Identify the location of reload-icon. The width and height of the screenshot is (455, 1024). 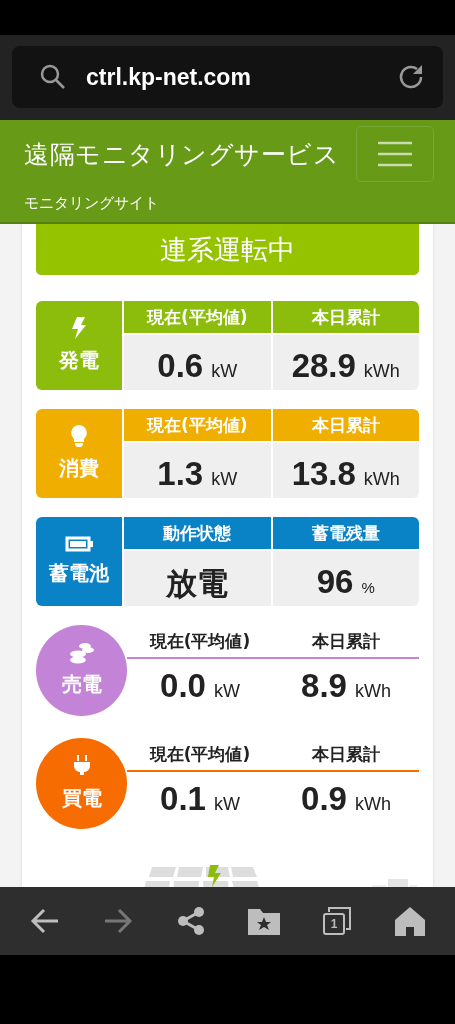
(411, 77).